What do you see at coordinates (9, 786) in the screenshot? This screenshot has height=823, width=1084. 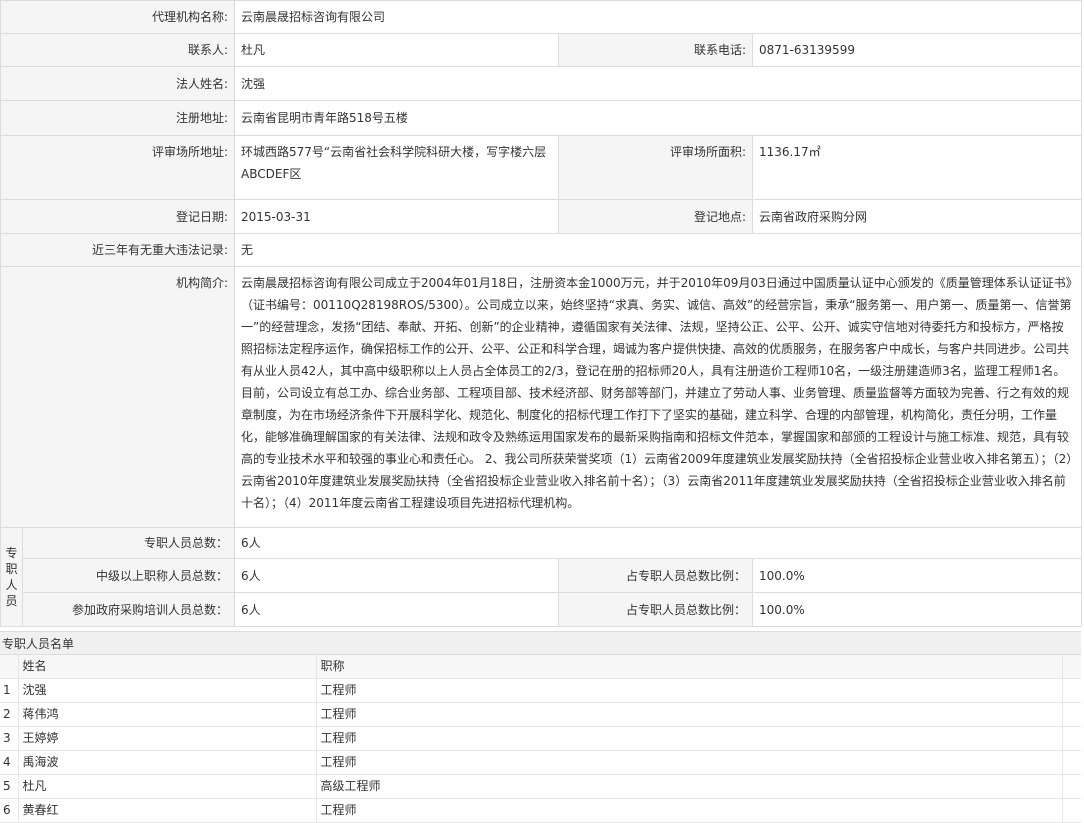 I see `row-number: 5` at bounding box center [9, 786].